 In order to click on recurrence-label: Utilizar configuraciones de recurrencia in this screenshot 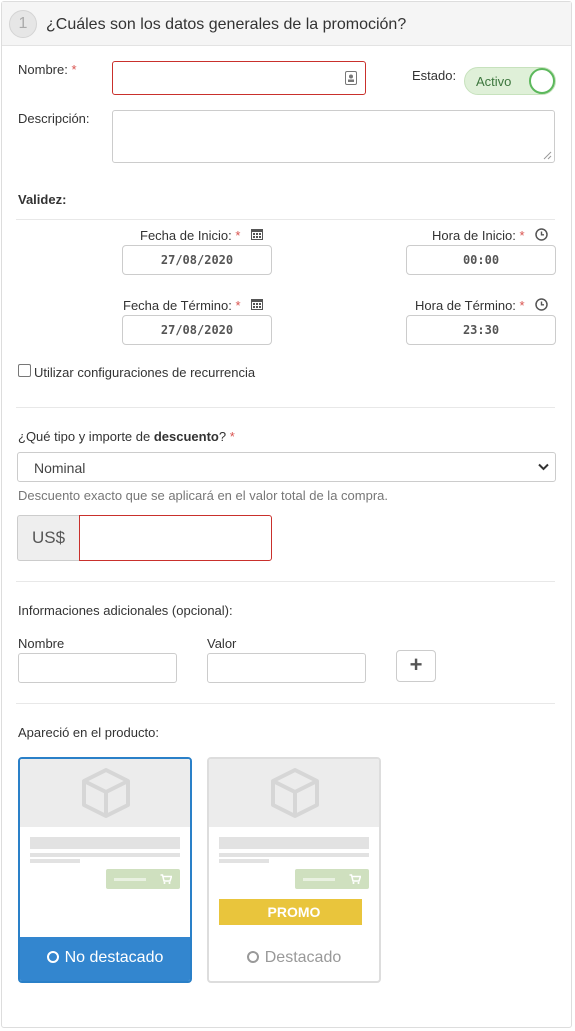, I will do `click(145, 372)`.